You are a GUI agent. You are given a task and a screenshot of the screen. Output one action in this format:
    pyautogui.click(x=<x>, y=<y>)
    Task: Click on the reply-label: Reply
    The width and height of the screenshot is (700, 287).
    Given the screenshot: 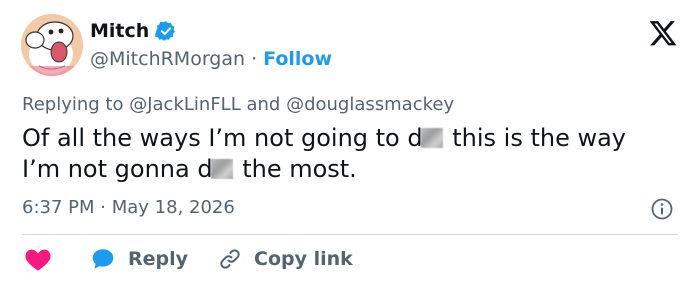 What is the action you would take?
    pyautogui.click(x=158, y=259)
    